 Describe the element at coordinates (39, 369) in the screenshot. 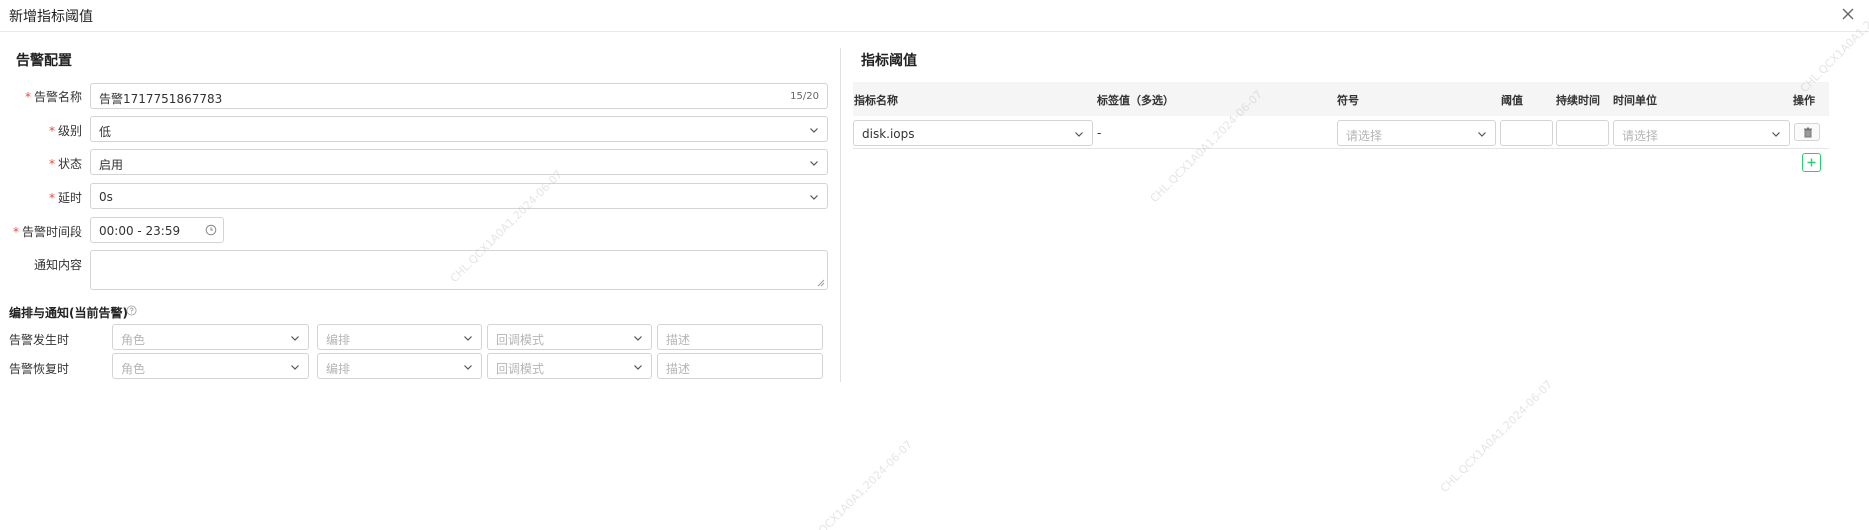

I see `on-recovery-label: 告警恢复时` at that location.